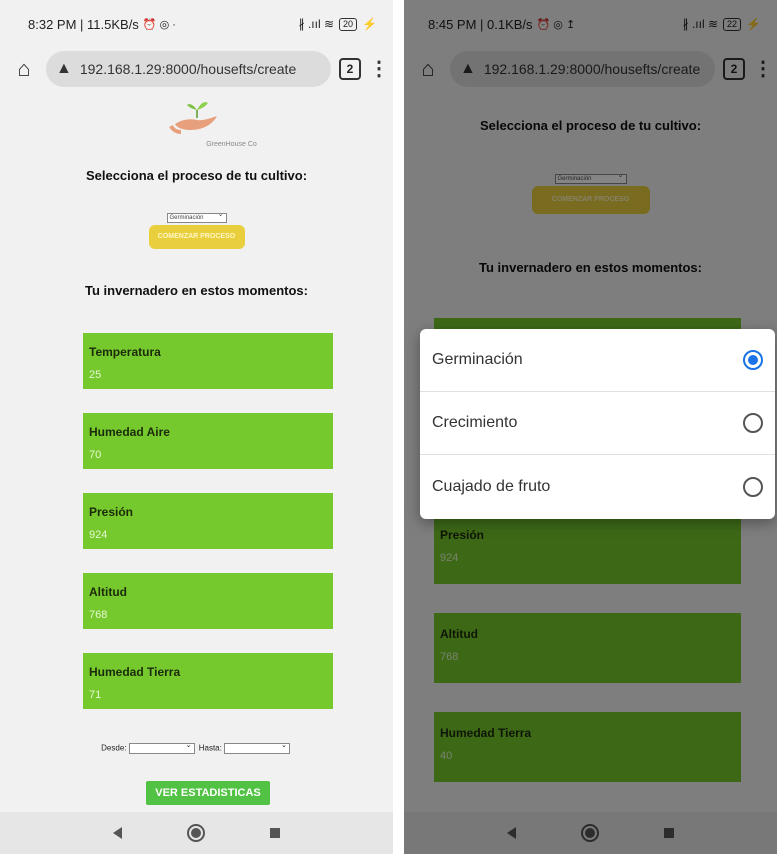  Describe the element at coordinates (114, 748) in the screenshot. I see `date-from-label: Desde:` at that location.